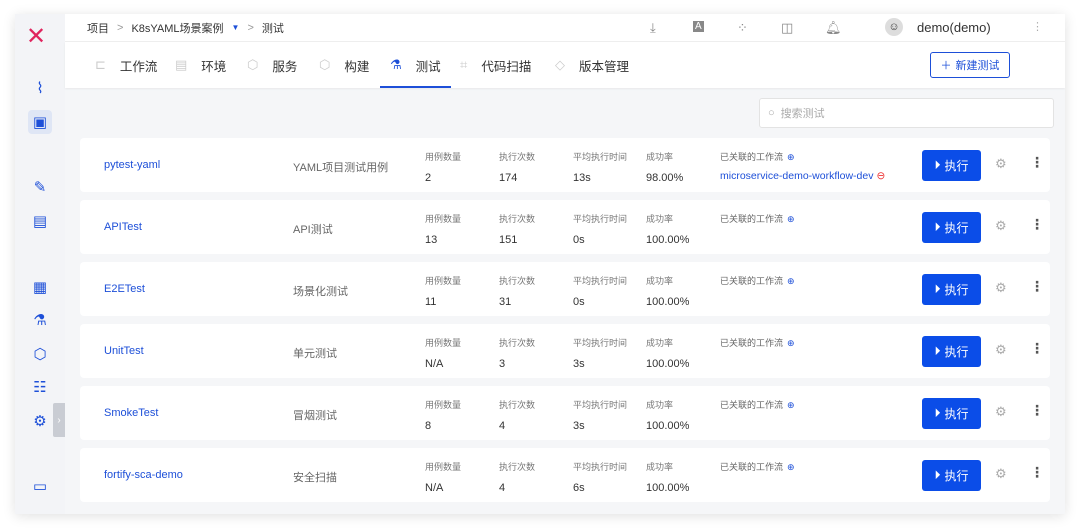 This screenshot has width=1080, height=528. Describe the element at coordinates (946, 66) in the screenshot. I see `plus-icon: ＋` at that location.